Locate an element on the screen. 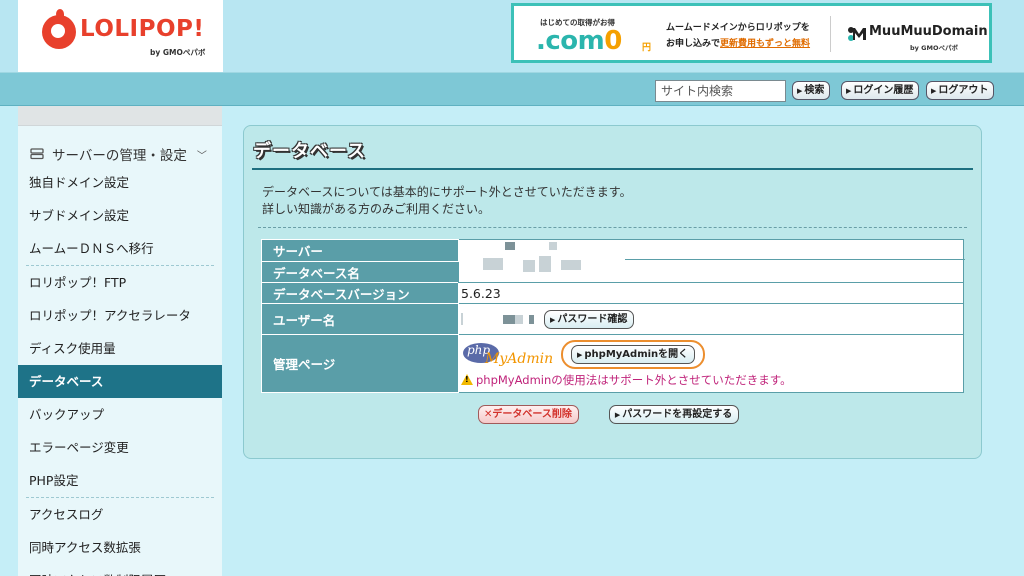 This screenshot has height=576, width=1024. search-button: ▶ 検索 is located at coordinates (811, 90).